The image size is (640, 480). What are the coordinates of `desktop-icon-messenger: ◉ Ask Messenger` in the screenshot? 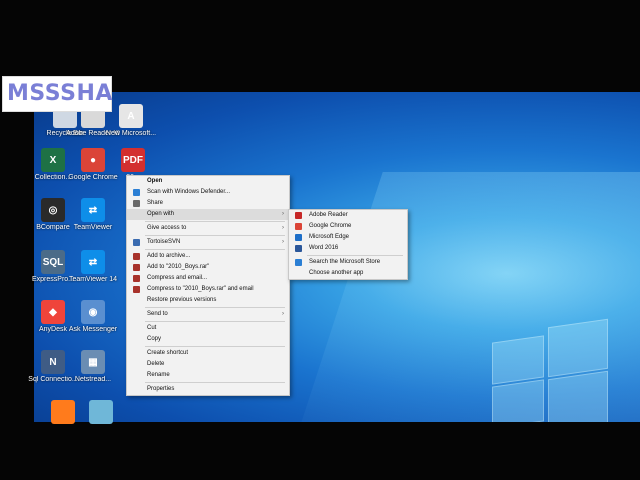 It's located at (93, 317).